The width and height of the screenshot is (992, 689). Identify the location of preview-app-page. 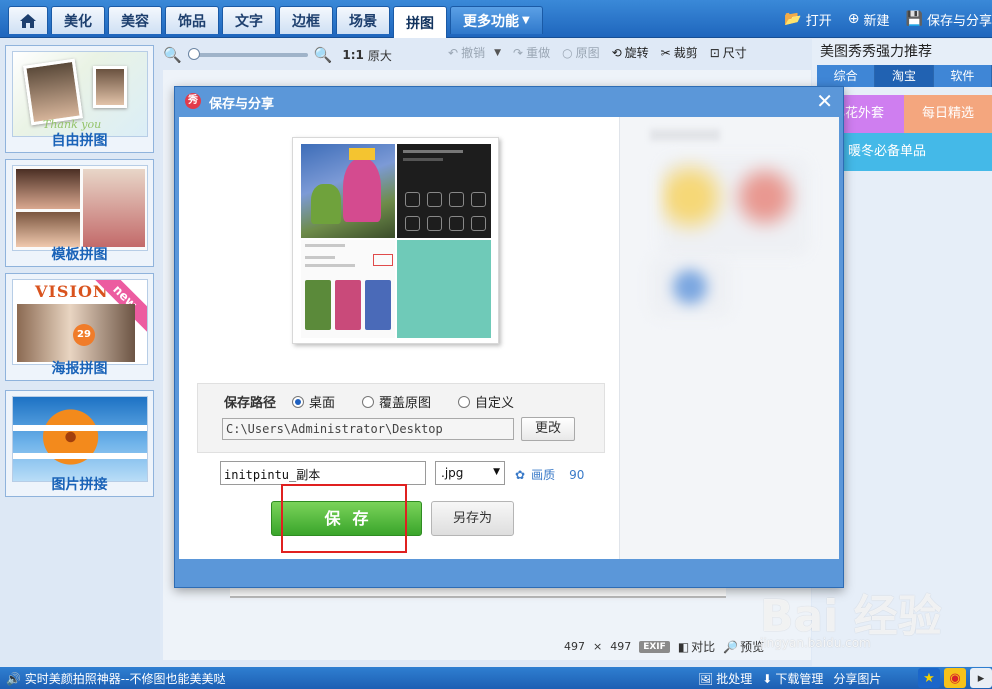
(348, 289).